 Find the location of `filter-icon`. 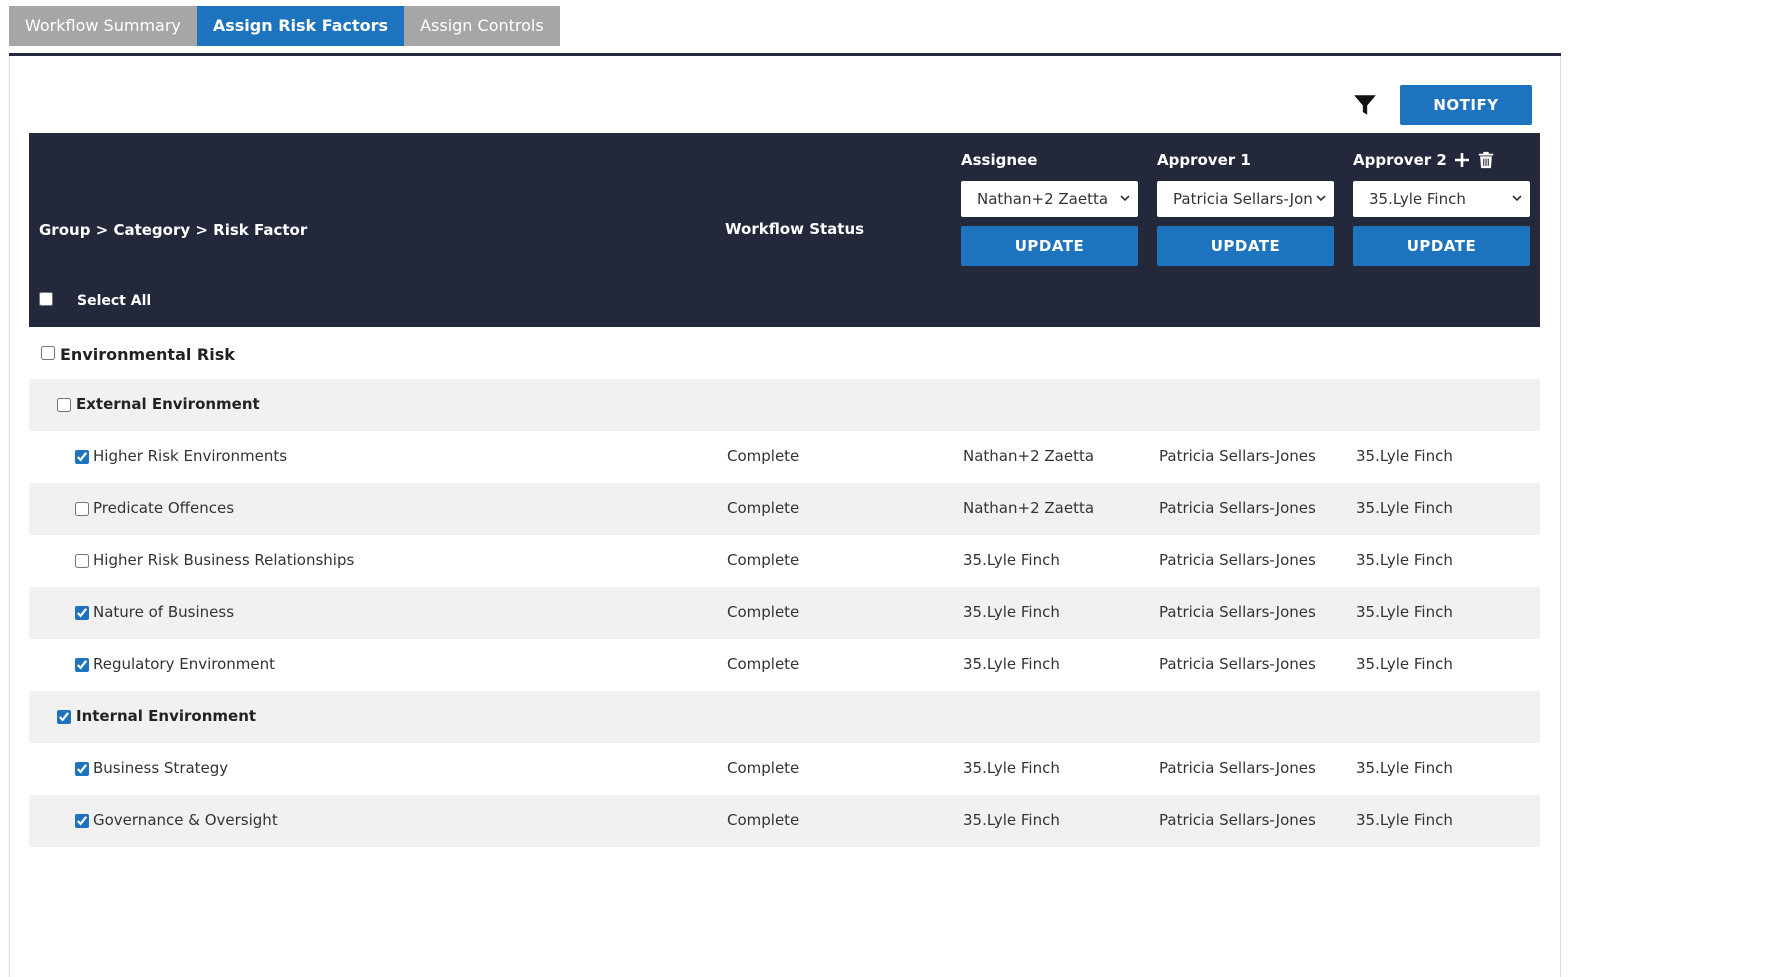

filter-icon is located at coordinates (1365, 105).